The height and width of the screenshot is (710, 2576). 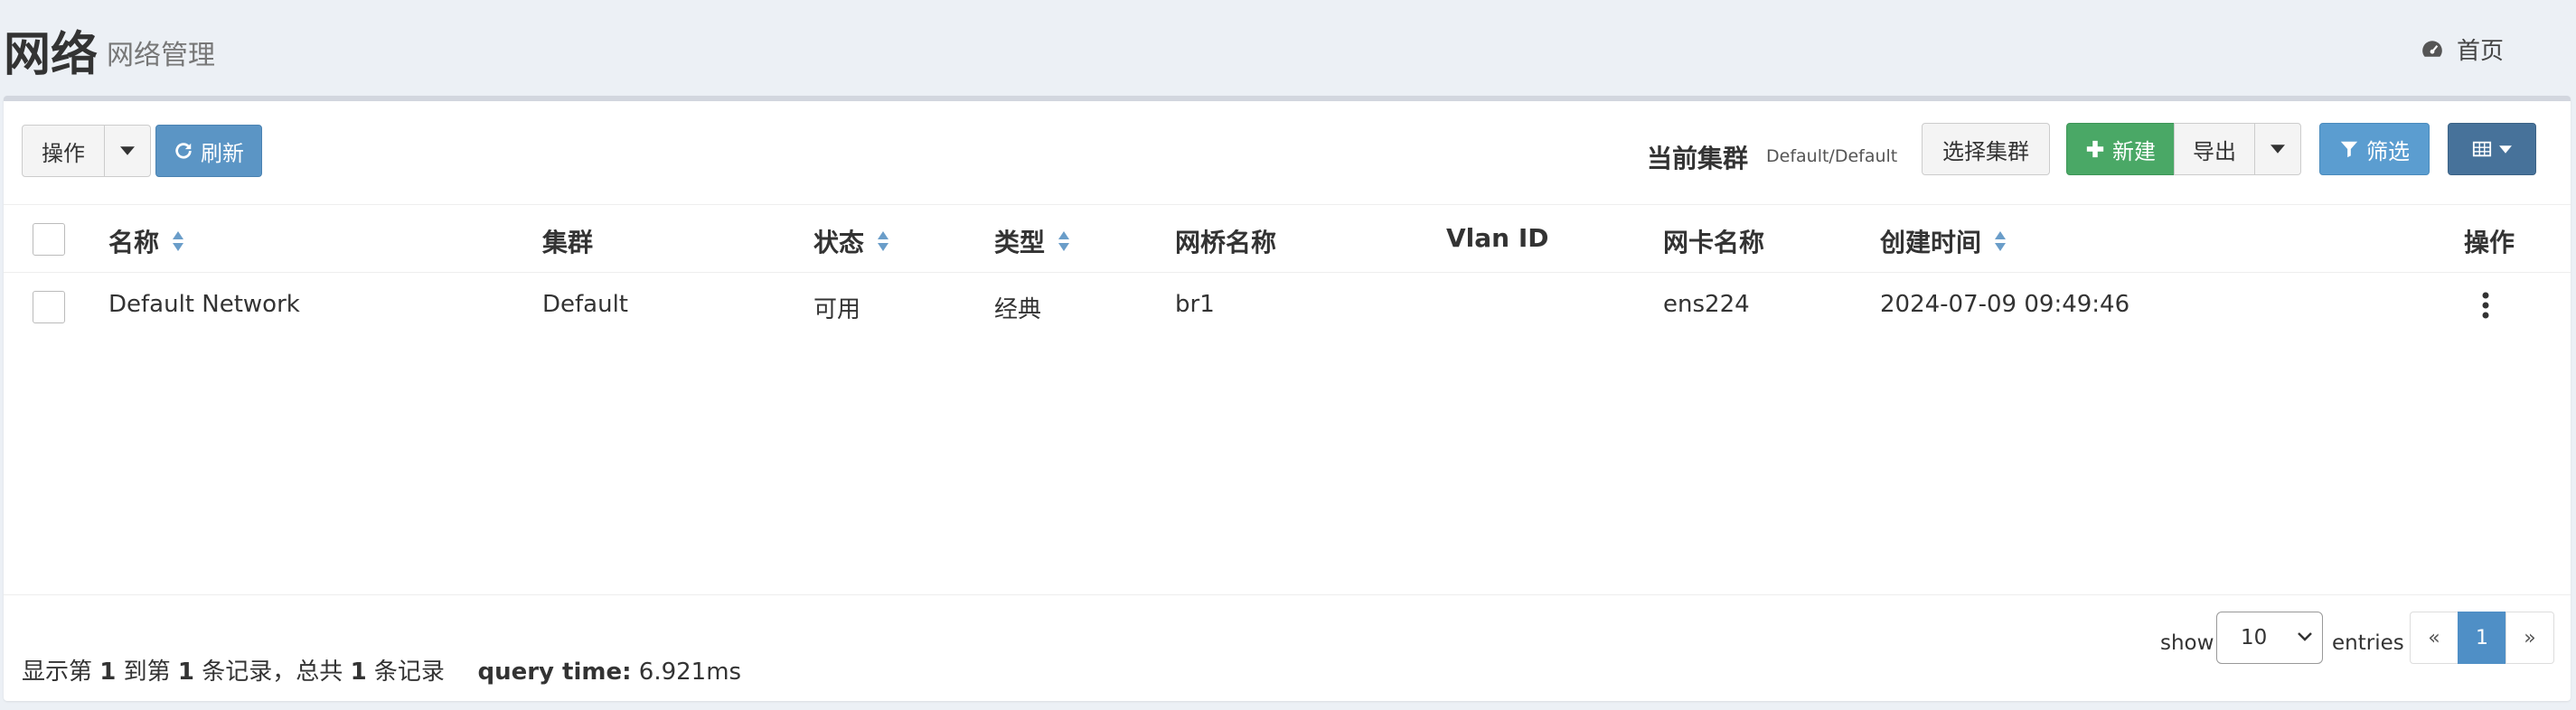 I want to click on refresh-icon, so click(x=183, y=151).